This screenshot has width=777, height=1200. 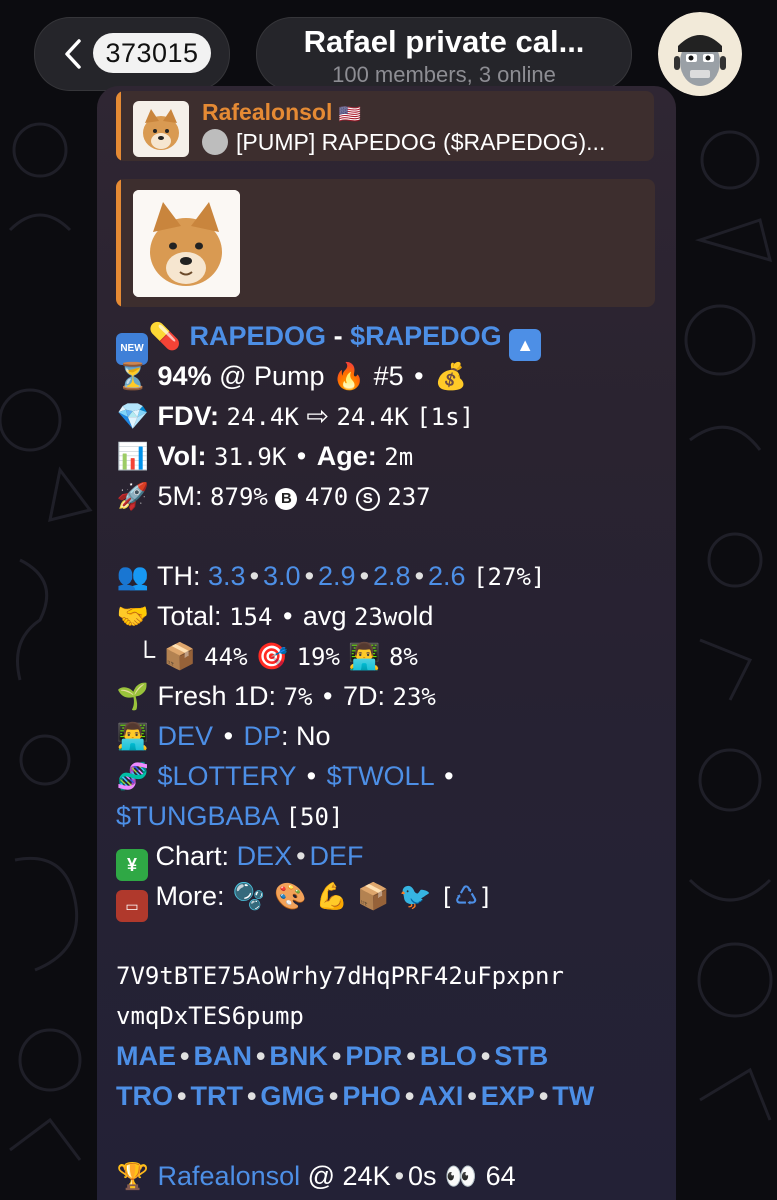 What do you see at coordinates (466, 896) in the screenshot?
I see `recycle-icon: ♺` at bounding box center [466, 896].